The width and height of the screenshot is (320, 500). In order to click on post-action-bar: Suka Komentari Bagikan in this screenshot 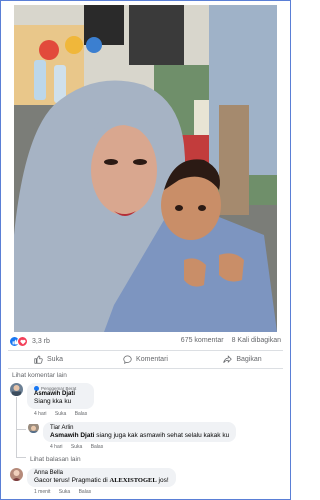, I will do `click(145, 359)`.